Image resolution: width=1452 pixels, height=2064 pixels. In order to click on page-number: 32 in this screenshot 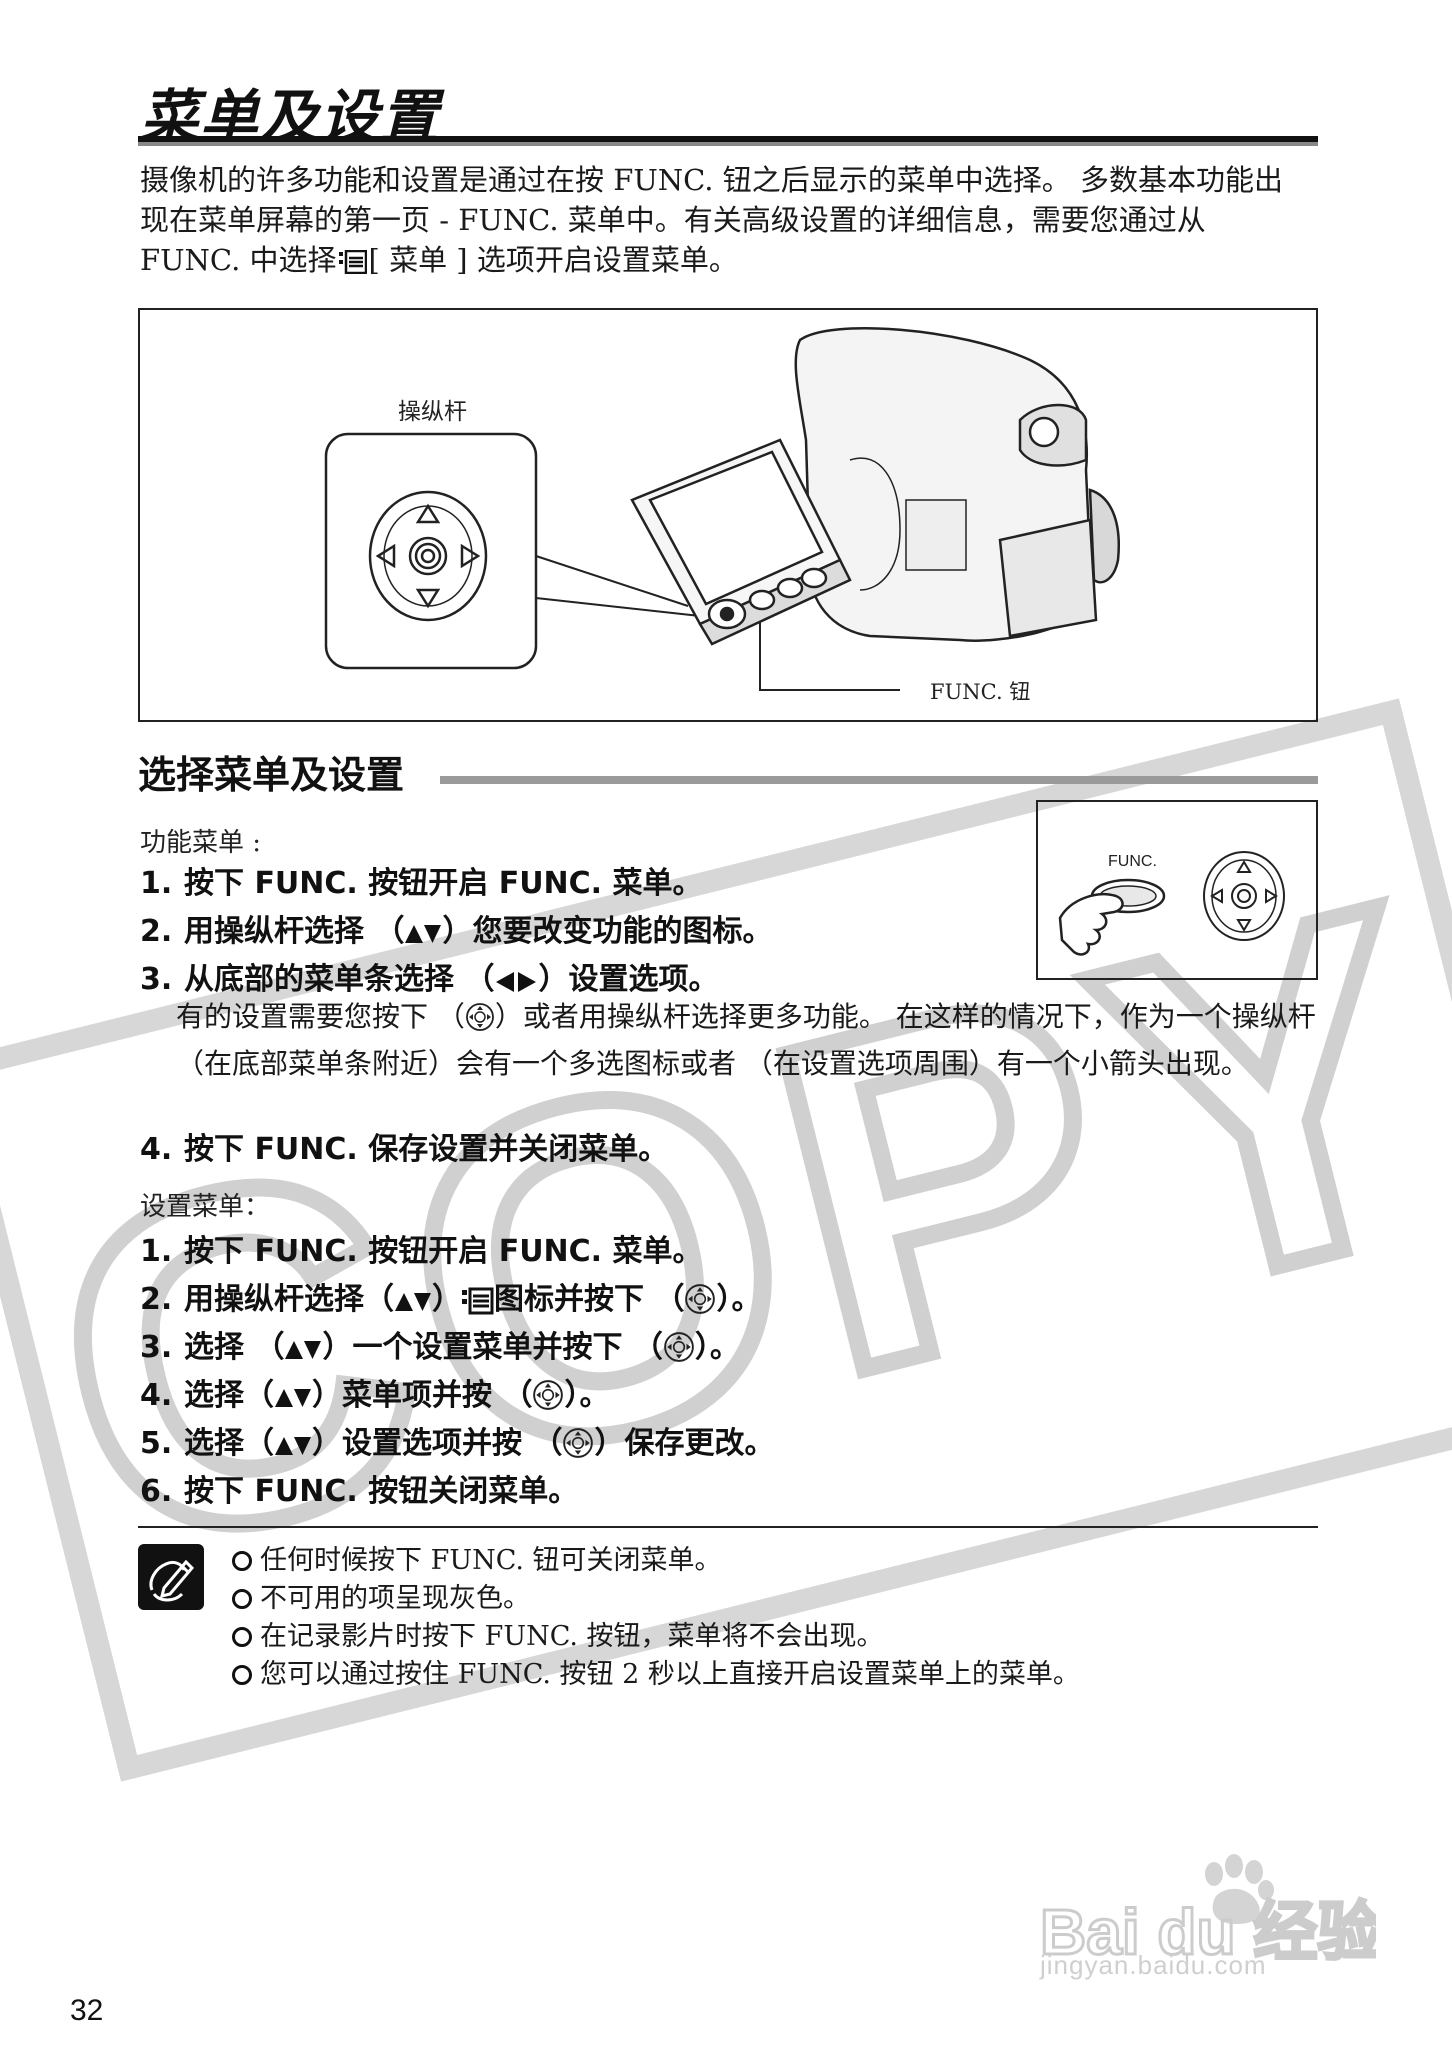, I will do `click(87, 2010)`.